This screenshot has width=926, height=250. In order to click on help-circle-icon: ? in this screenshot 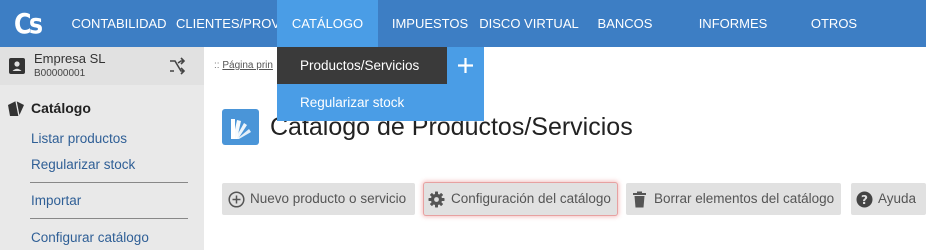, I will do `click(864, 199)`.